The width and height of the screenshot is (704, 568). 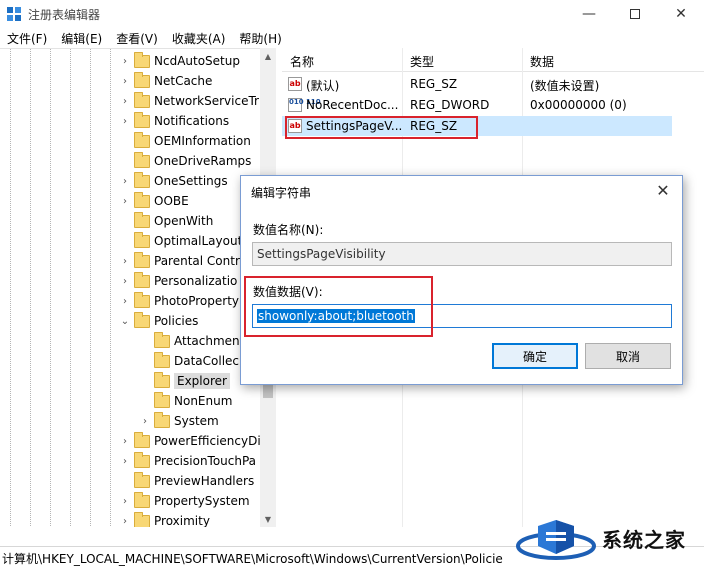 I want to click on tree-item: › System, so click(x=179, y=421).